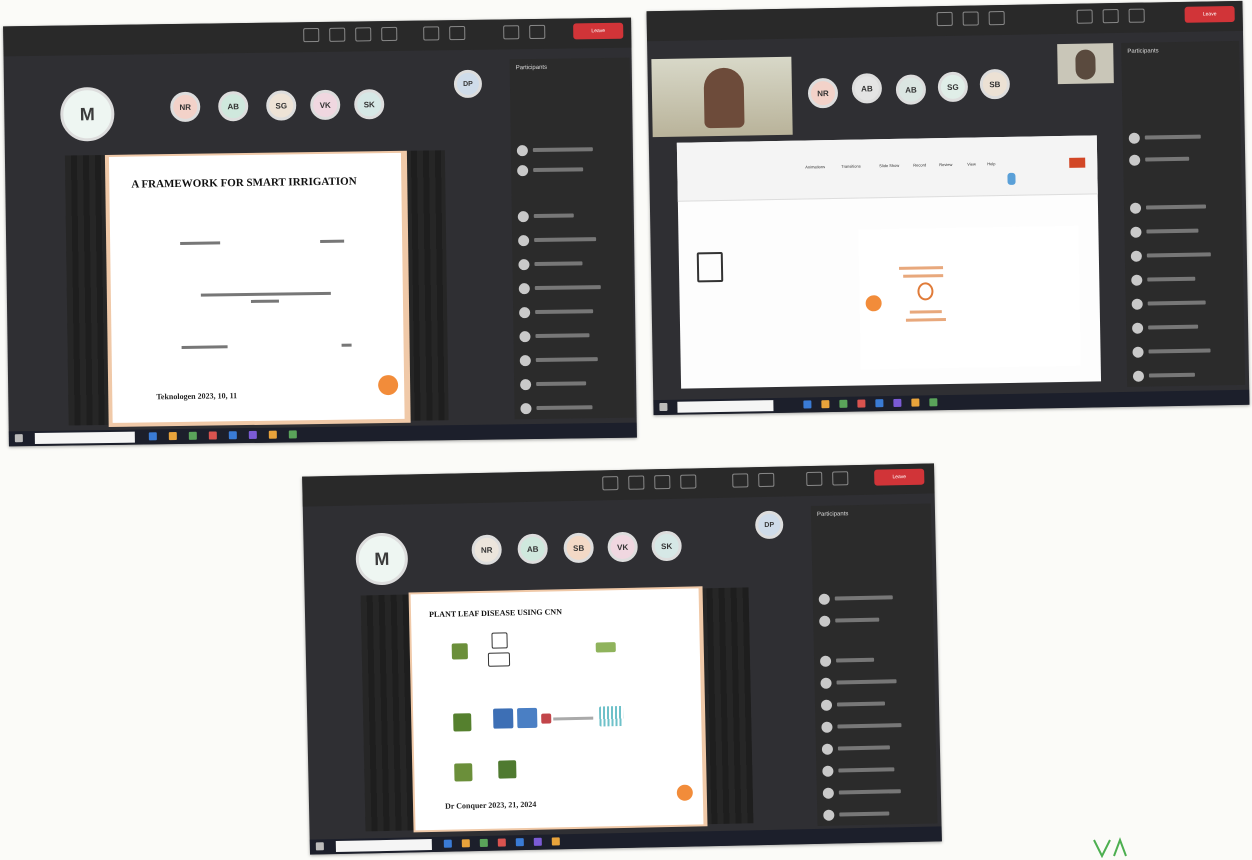  Describe the element at coordinates (971, 164) in the screenshot. I see `ribbon-tab: View` at that location.